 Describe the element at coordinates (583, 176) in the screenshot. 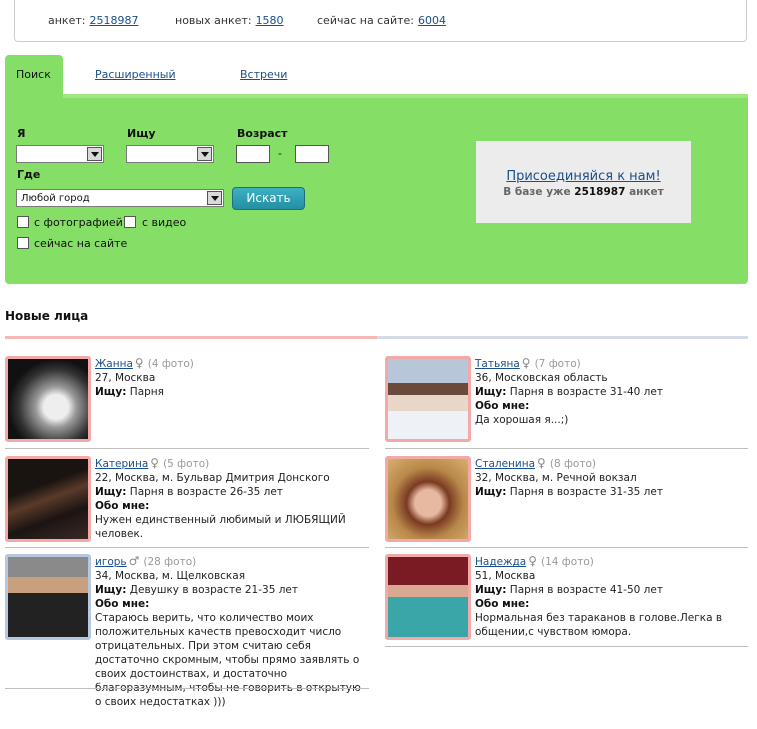

I see `join-link: Присоединяйся к нам!` at that location.